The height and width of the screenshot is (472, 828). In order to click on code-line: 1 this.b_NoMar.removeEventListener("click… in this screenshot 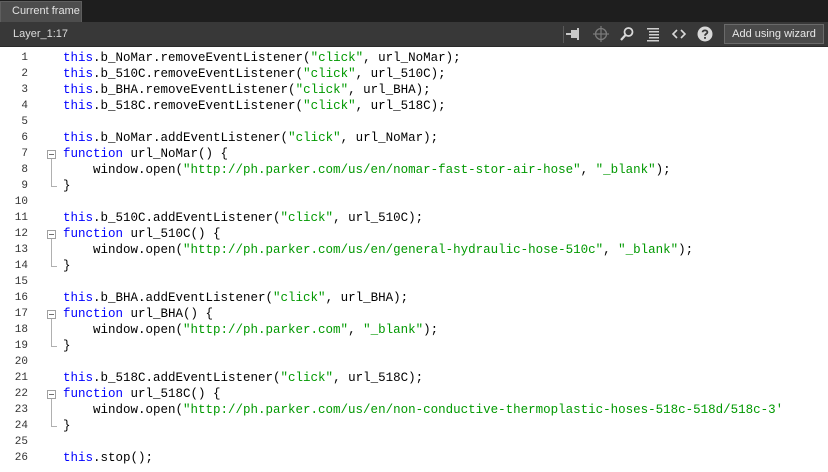, I will do `click(414, 58)`.